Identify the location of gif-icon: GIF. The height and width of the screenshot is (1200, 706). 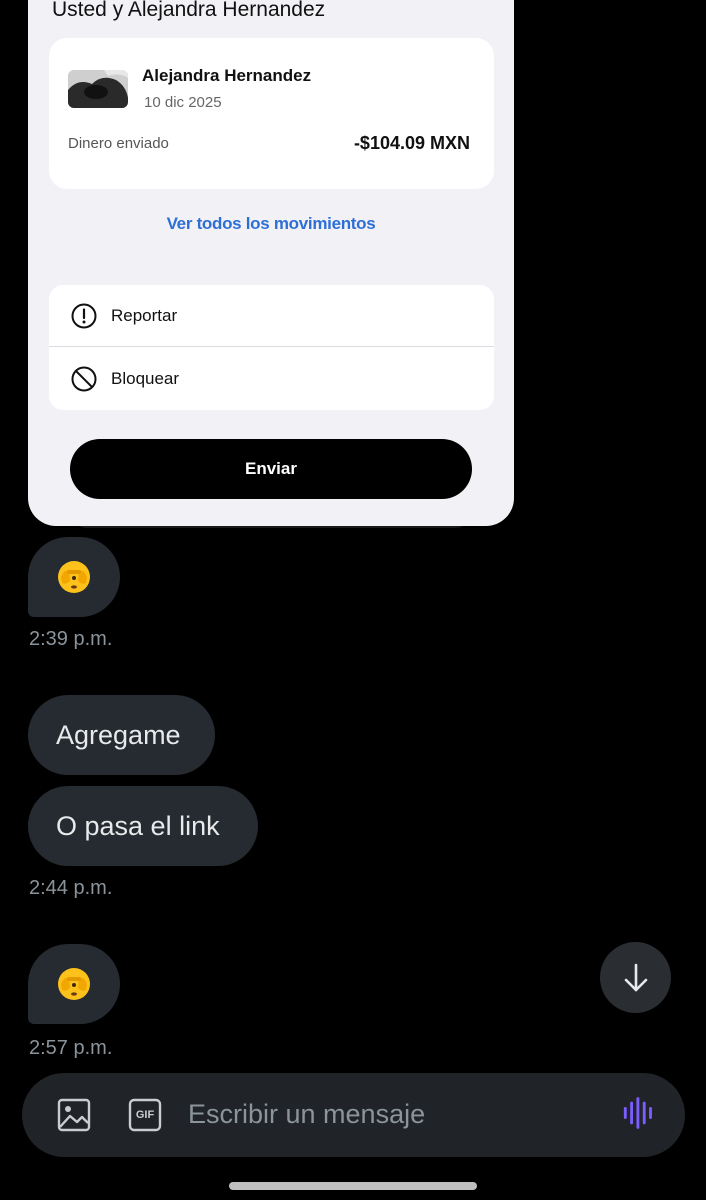
(145, 1115).